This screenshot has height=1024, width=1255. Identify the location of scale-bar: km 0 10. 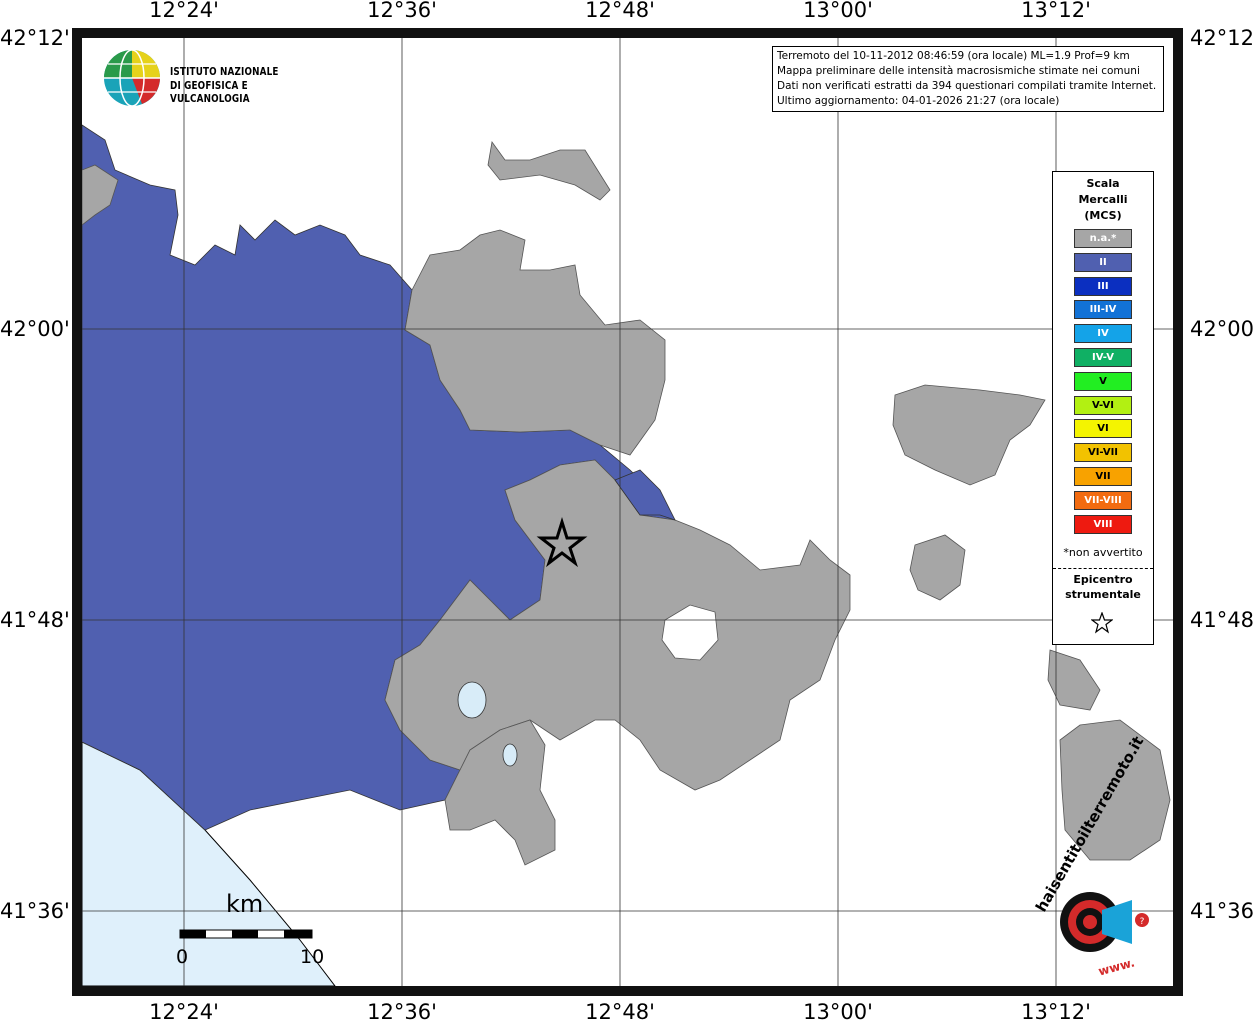
(251, 930).